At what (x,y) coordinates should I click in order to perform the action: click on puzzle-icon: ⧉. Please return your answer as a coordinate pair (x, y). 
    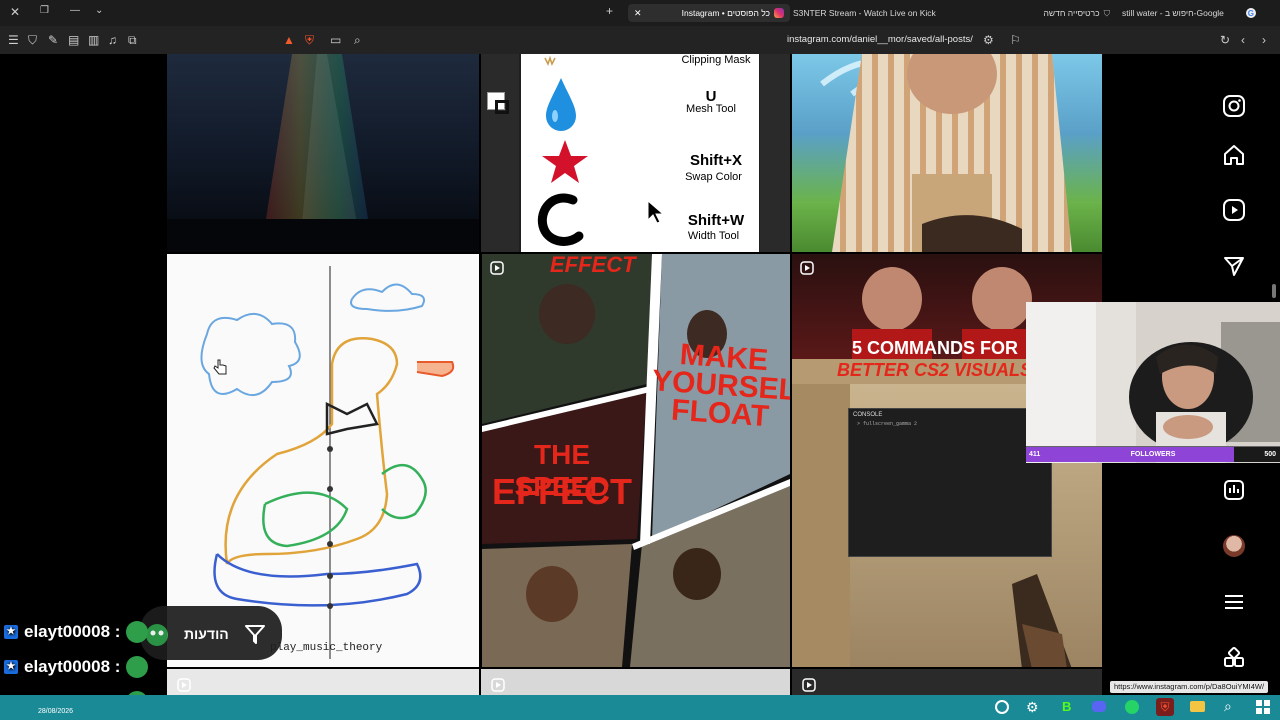
    Looking at the image, I should click on (132, 40).